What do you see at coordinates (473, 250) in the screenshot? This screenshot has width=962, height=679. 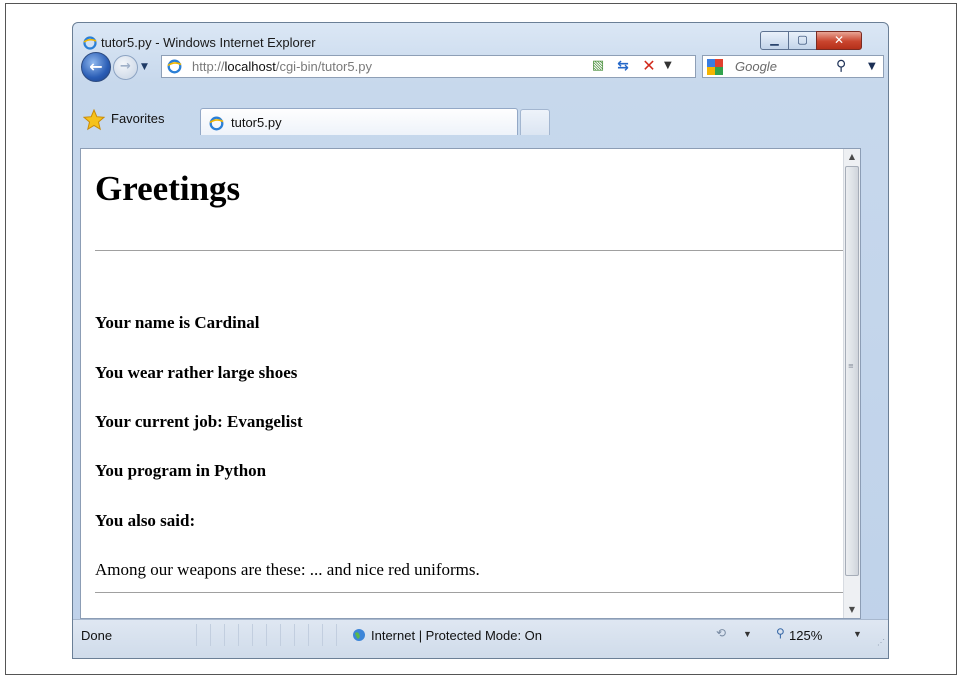 I see `top-divider` at bounding box center [473, 250].